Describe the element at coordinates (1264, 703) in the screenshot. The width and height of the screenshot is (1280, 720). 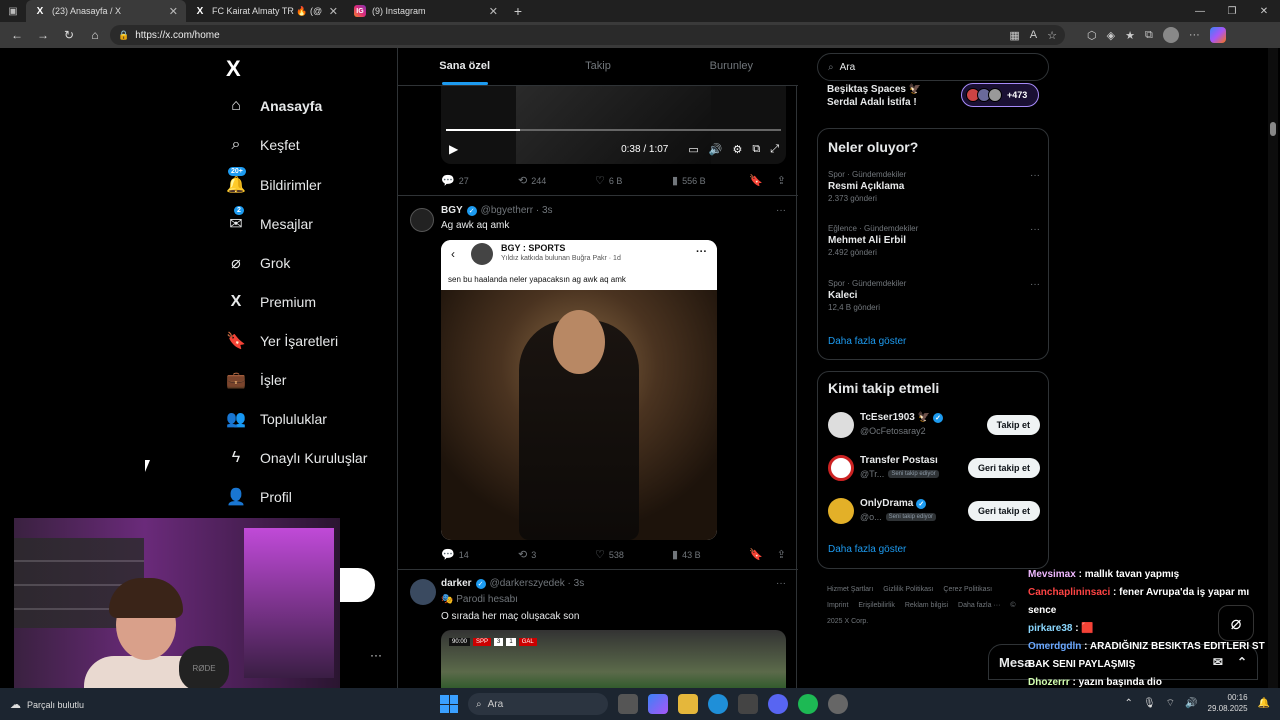
I see `notification-bell-icon: 🔔` at that location.